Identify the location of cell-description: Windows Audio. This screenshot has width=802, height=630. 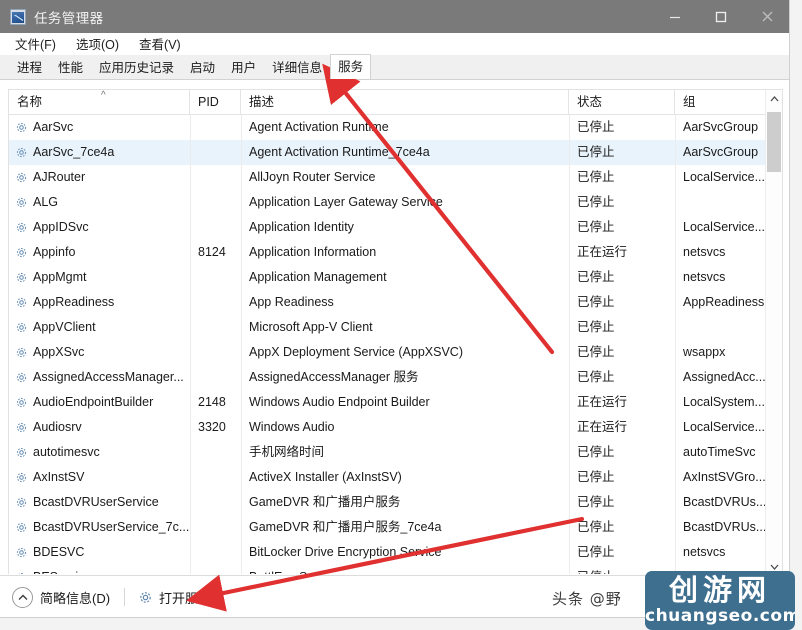
(292, 427).